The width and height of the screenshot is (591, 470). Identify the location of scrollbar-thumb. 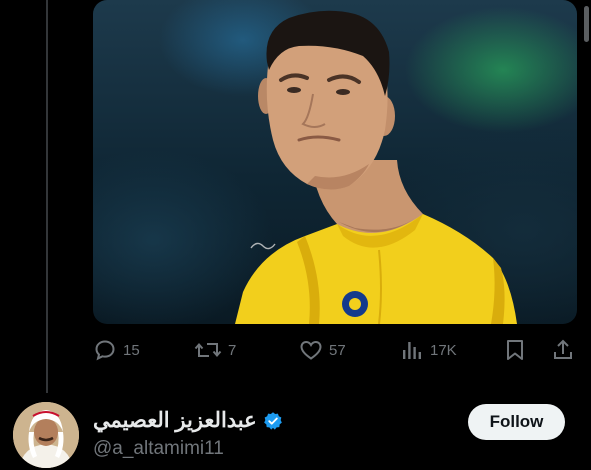
(586, 24).